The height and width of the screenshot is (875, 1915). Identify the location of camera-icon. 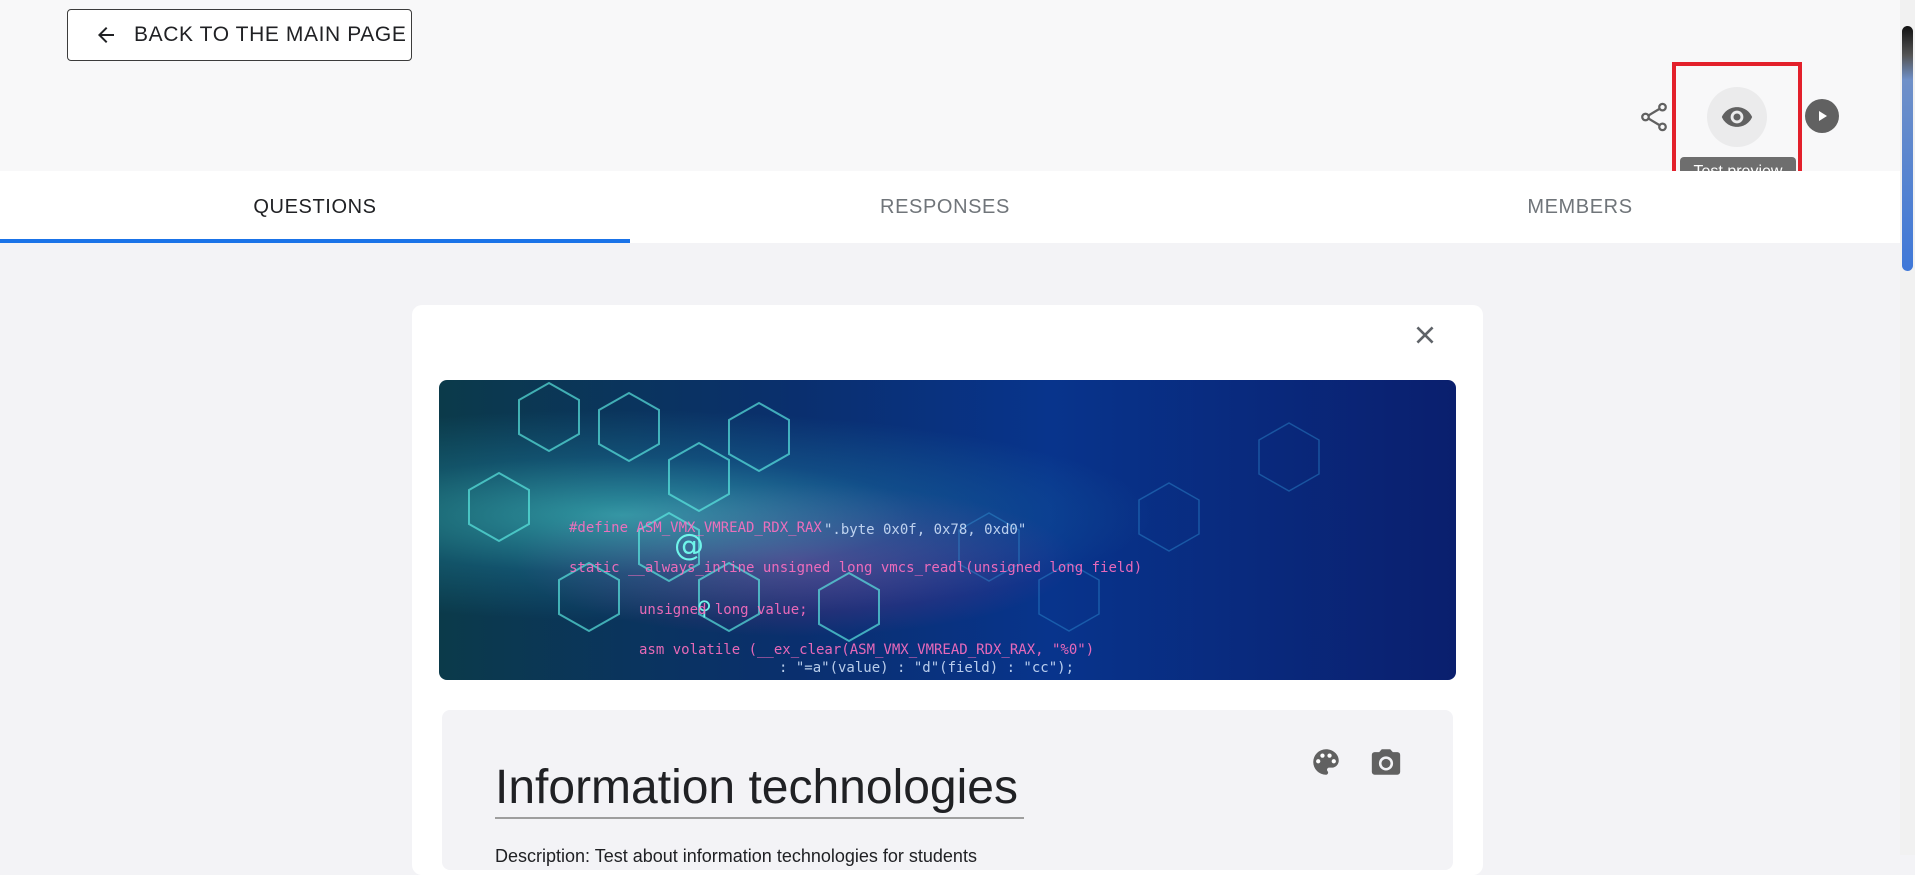
(1386, 762).